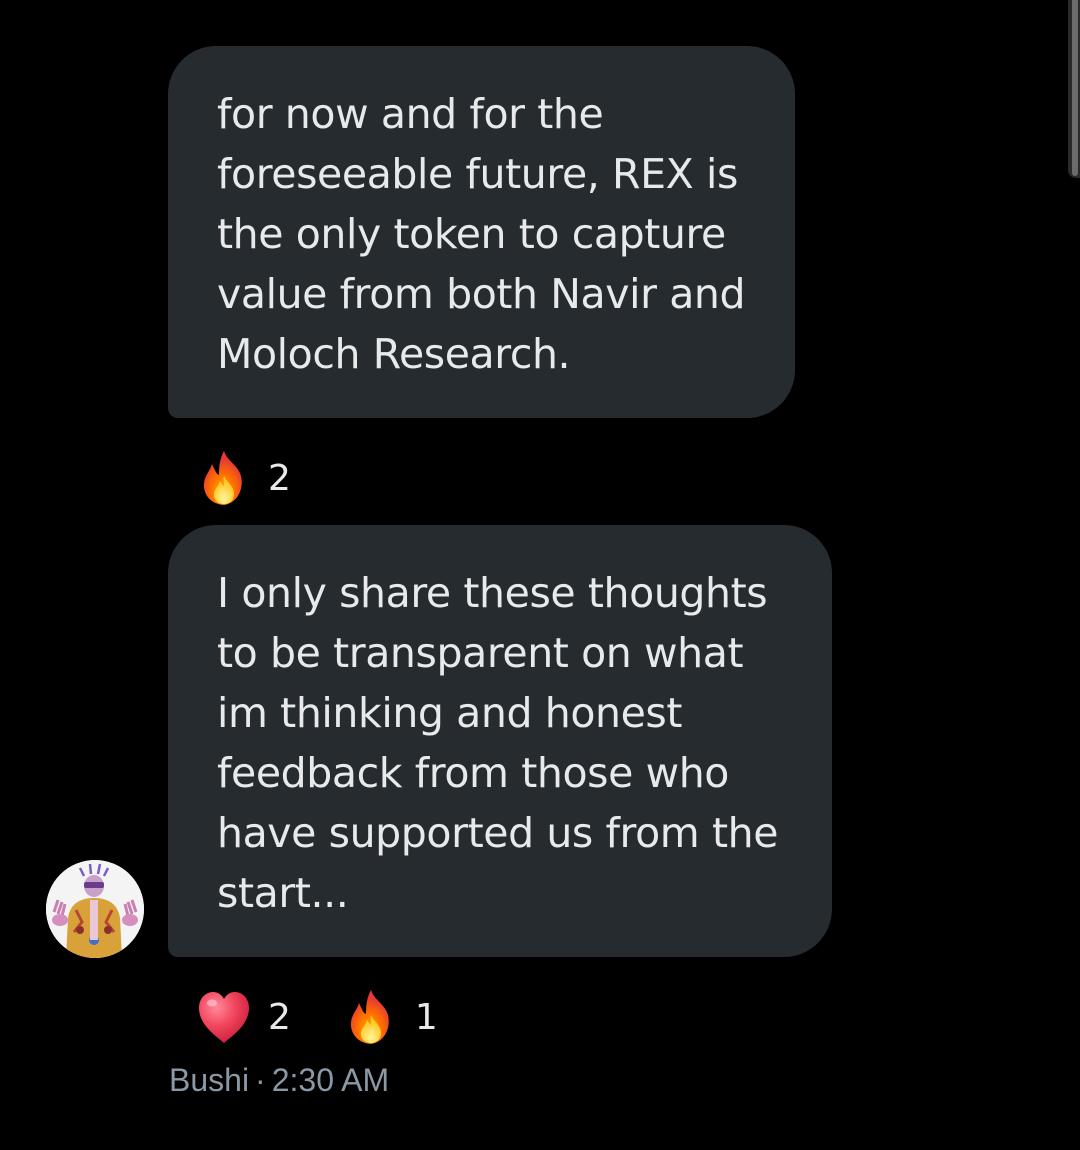 The image size is (1080, 1150). I want to click on message-text-line: have supported us from the, so click(498, 833).